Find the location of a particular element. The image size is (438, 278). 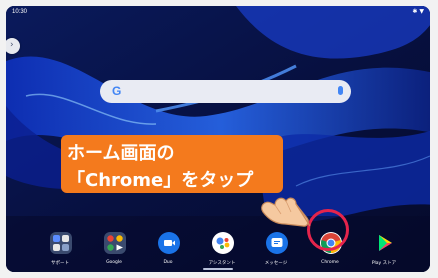

wifi-icon: ▼ is located at coordinates (421, 11).